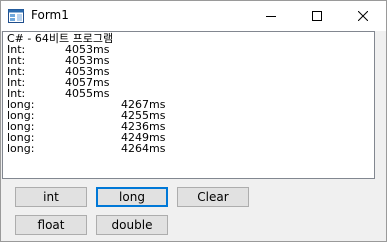 This screenshot has width=387, height=242. Describe the element at coordinates (132, 225) in the screenshot. I see `double-button: double` at that location.